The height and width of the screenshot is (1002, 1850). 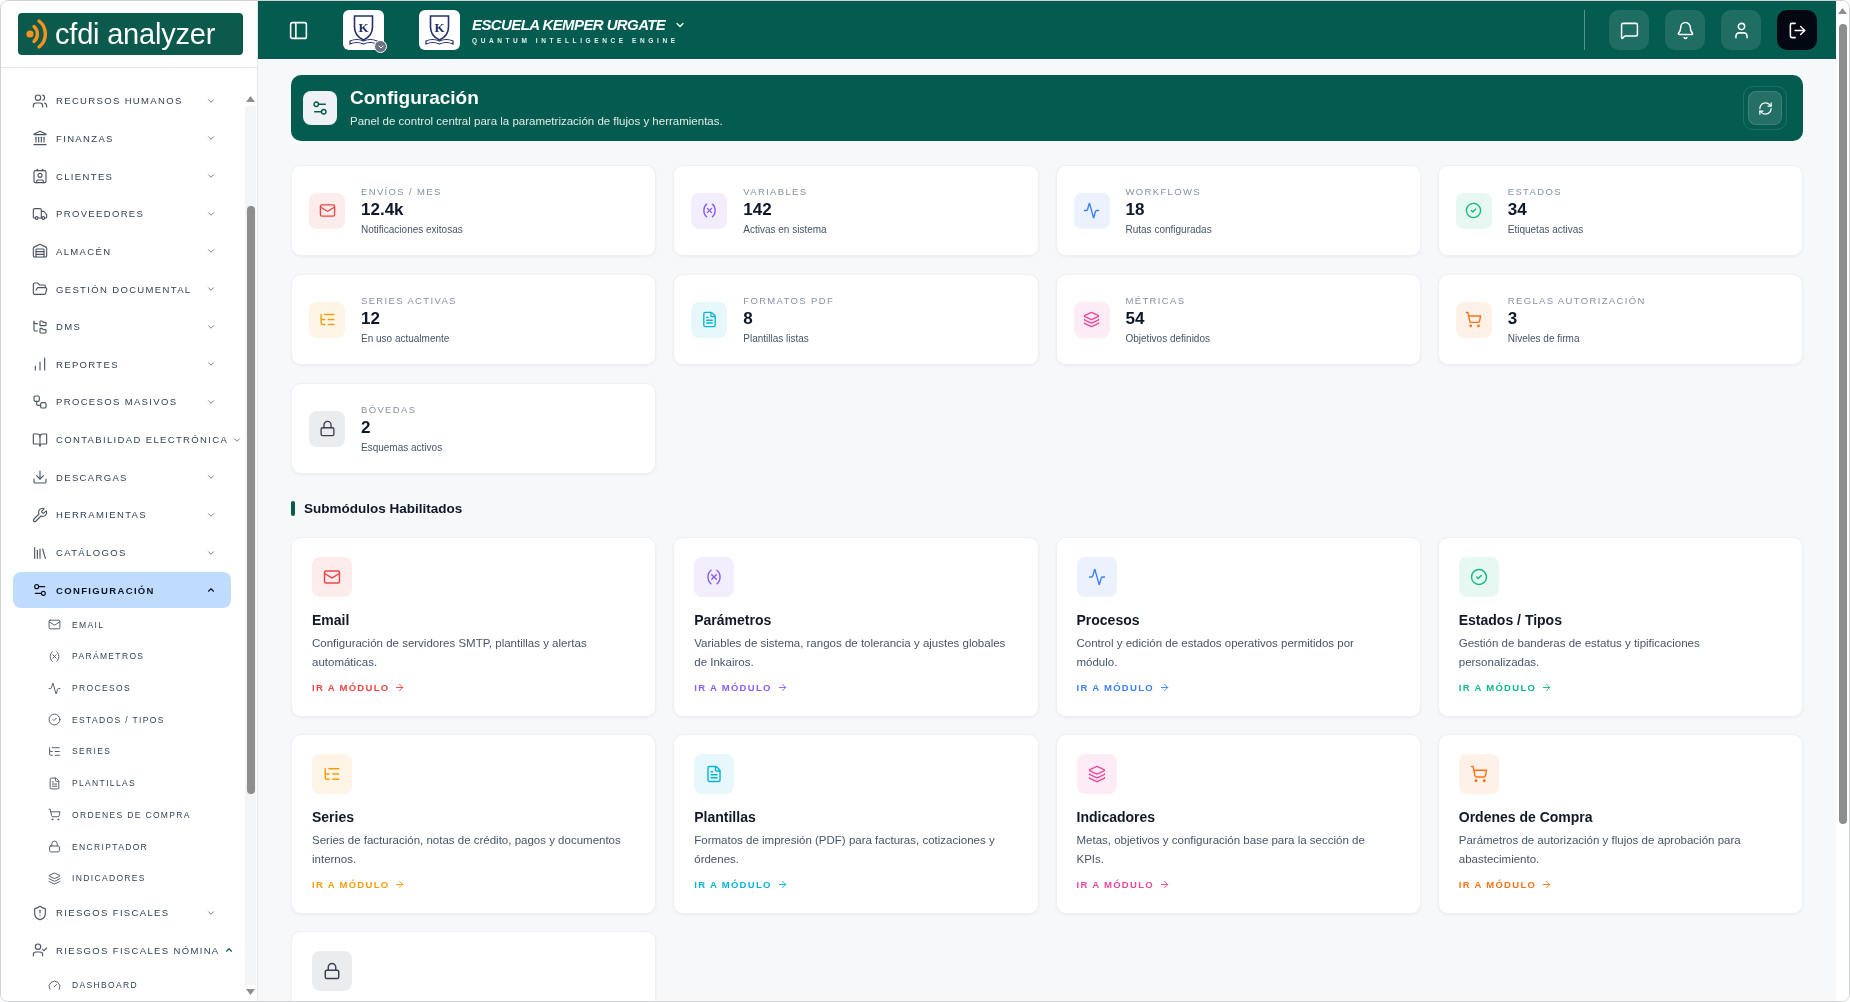 I want to click on logout-button, so click(x=1797, y=30).